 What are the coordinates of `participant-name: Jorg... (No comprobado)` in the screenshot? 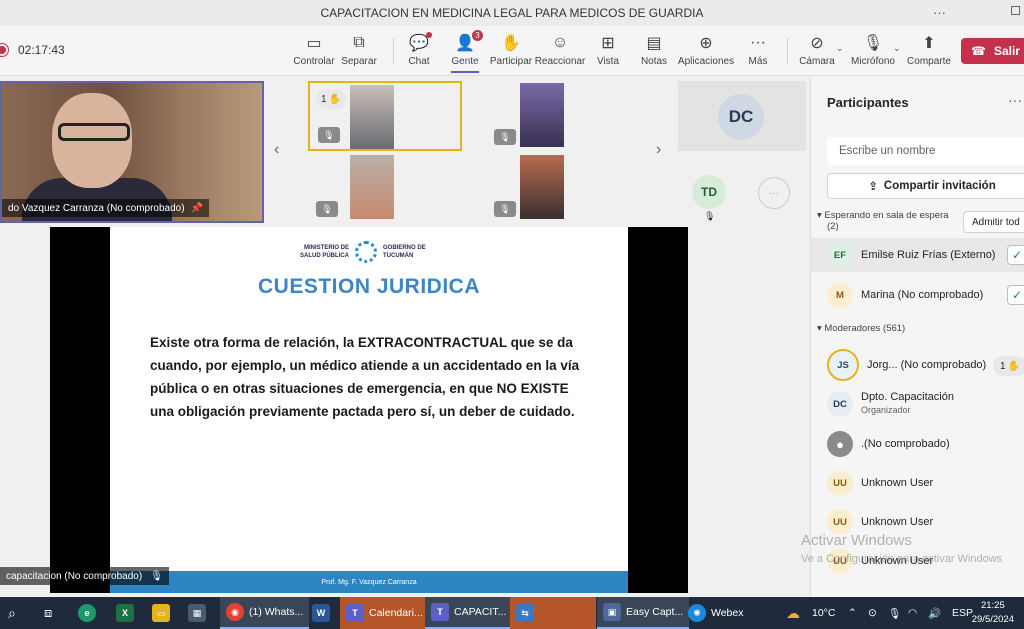 It's located at (927, 365).